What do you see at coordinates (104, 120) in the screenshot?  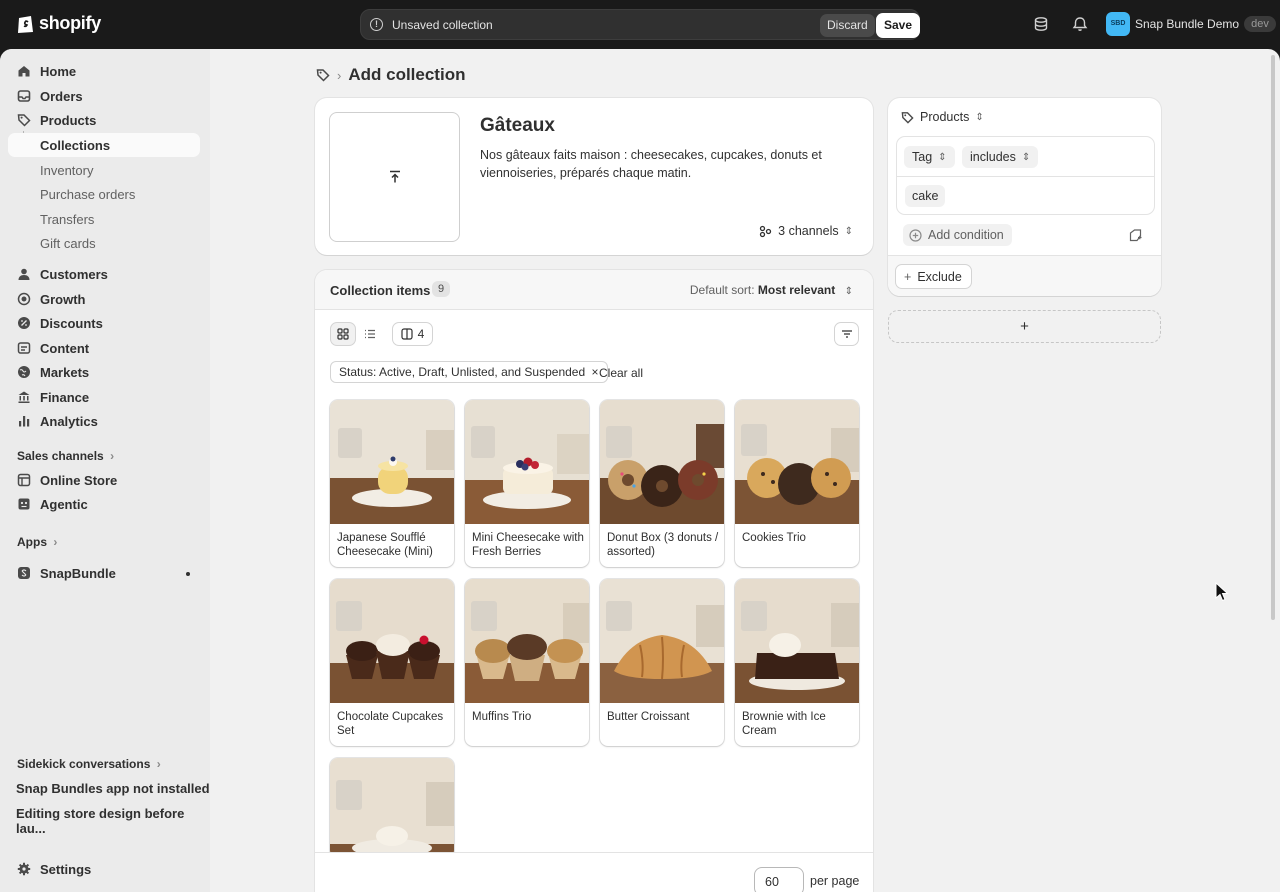 I see `nav-products: Products` at bounding box center [104, 120].